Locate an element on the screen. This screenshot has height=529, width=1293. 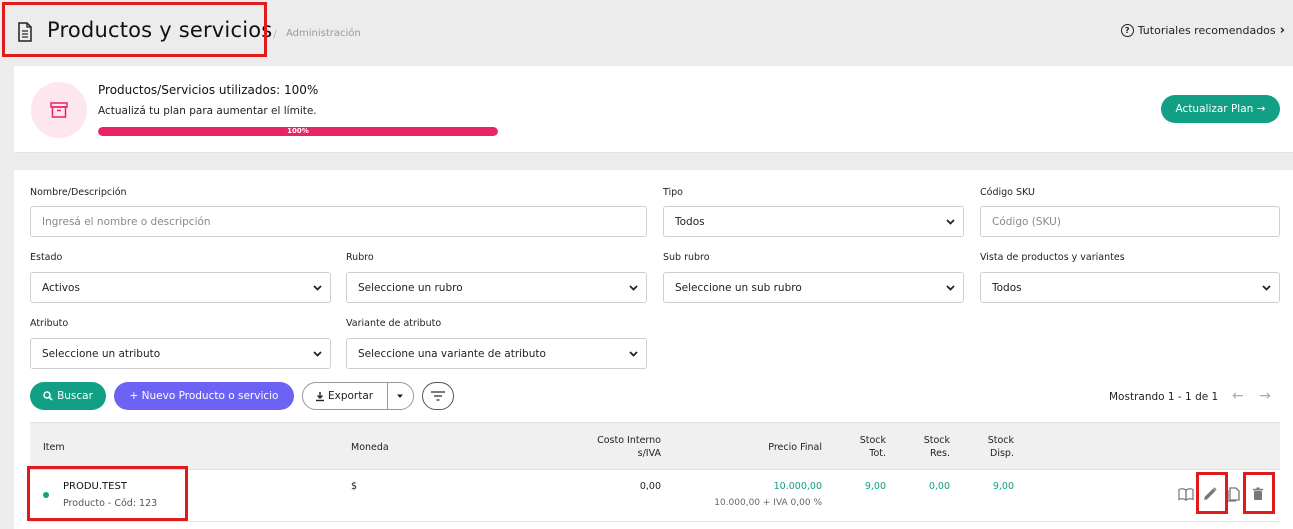
col-item: Item is located at coordinates (54, 447).